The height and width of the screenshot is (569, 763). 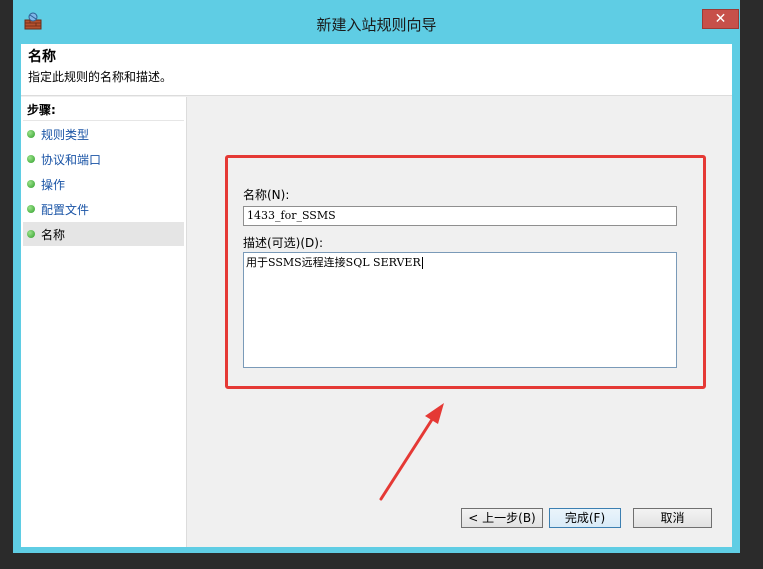 What do you see at coordinates (411, 452) in the screenshot?
I see `annotation-arrow-icon` at bounding box center [411, 452].